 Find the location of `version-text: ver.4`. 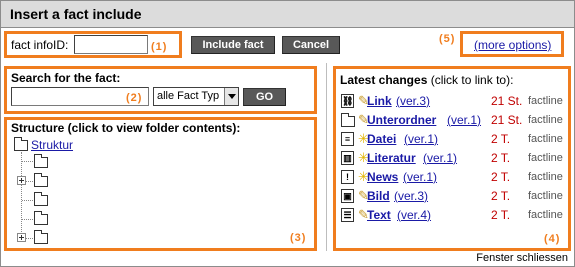

version-text: ver.4 is located at coordinates (414, 215).